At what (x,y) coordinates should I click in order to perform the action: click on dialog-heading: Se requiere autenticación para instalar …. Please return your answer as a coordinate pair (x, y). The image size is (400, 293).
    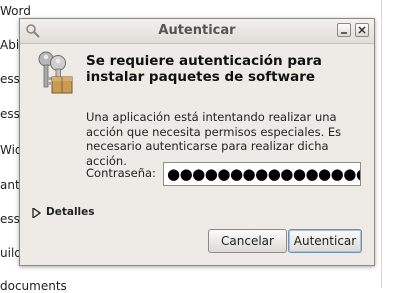
    Looking at the image, I should click on (204, 69).